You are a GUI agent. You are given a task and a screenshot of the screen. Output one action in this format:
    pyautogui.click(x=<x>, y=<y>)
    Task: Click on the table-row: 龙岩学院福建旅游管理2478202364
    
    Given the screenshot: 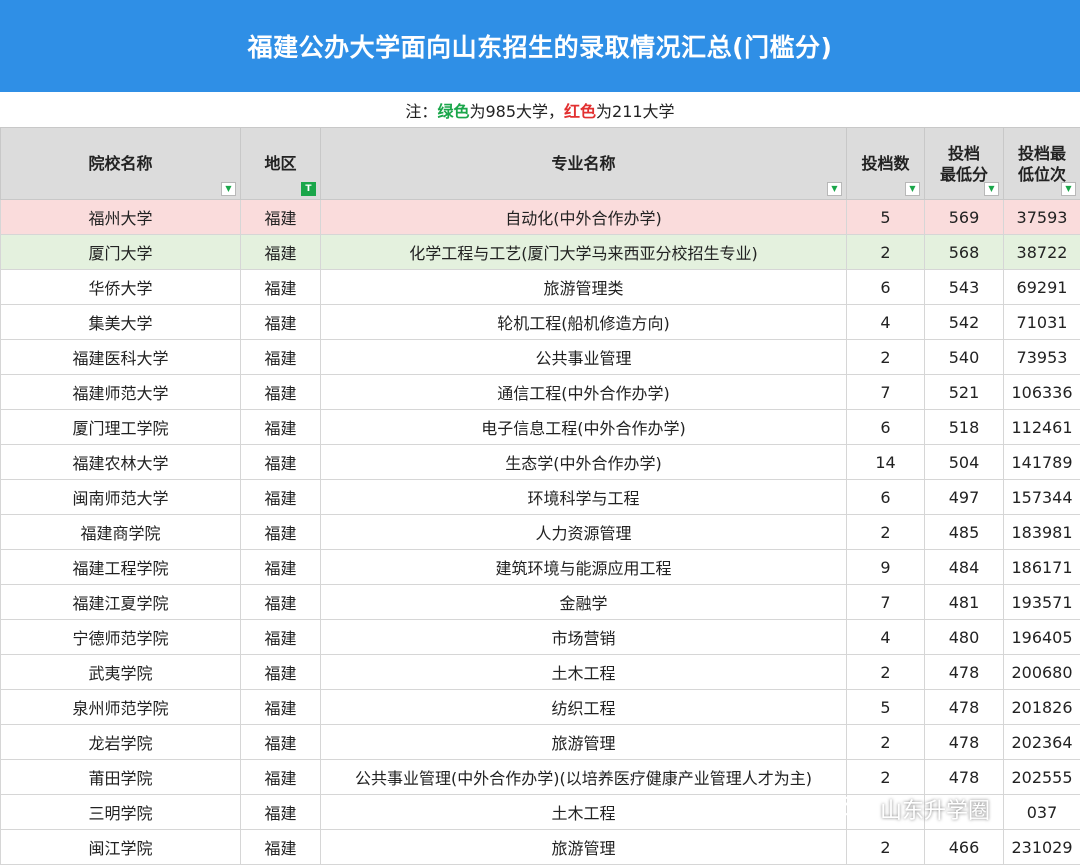 What is the action you would take?
    pyautogui.click(x=540, y=742)
    